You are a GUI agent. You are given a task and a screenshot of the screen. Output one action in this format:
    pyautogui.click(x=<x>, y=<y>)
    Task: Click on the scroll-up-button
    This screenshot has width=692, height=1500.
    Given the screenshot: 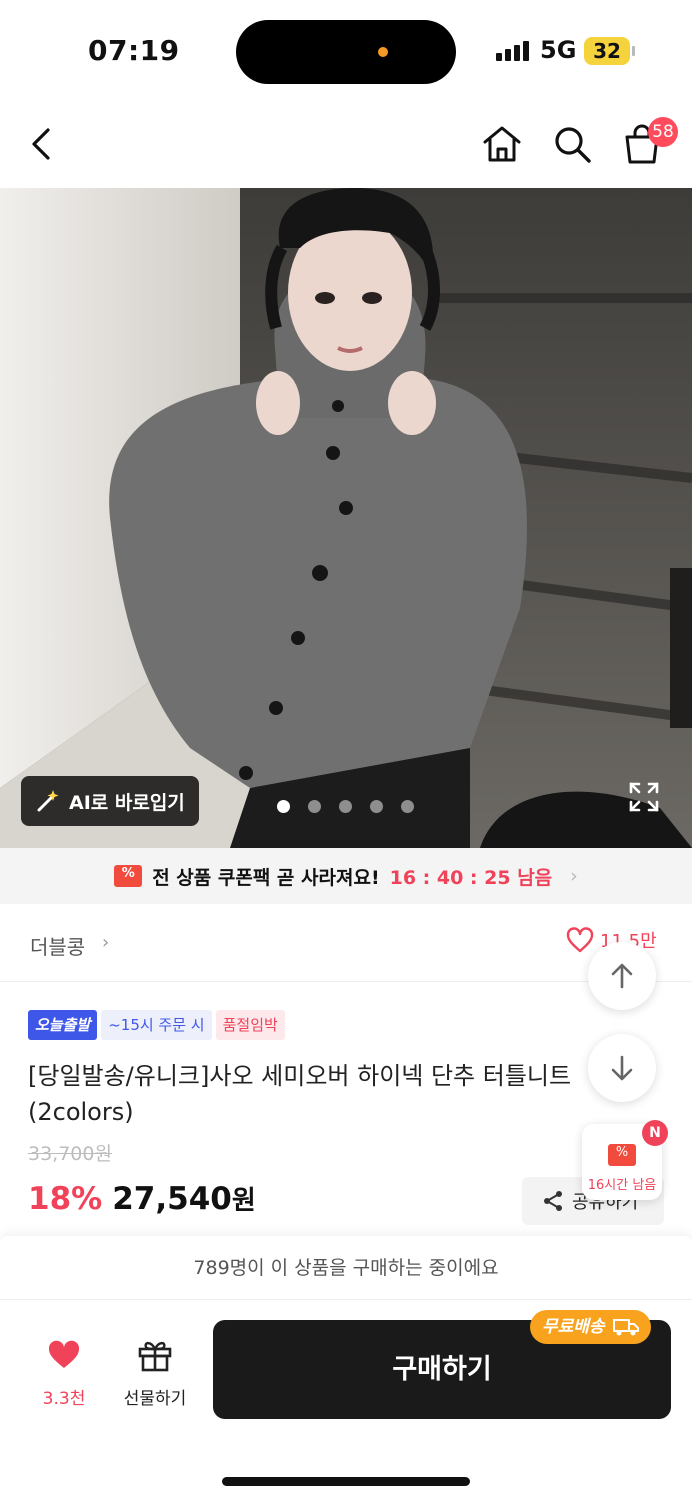 What is the action you would take?
    pyautogui.click(x=622, y=976)
    